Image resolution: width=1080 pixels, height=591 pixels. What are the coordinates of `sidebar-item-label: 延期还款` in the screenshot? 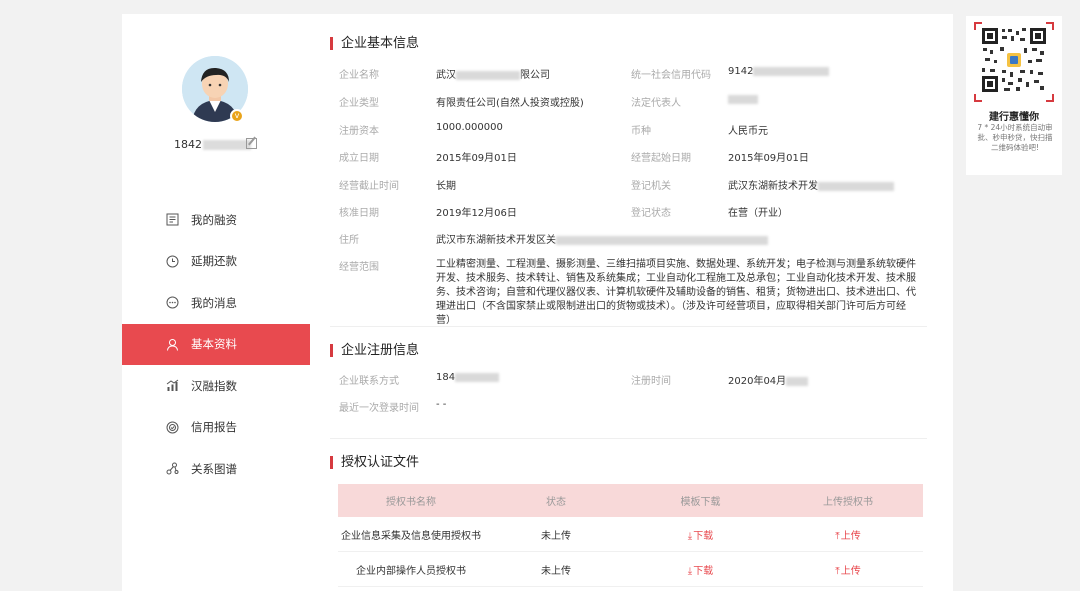 It's located at (214, 261).